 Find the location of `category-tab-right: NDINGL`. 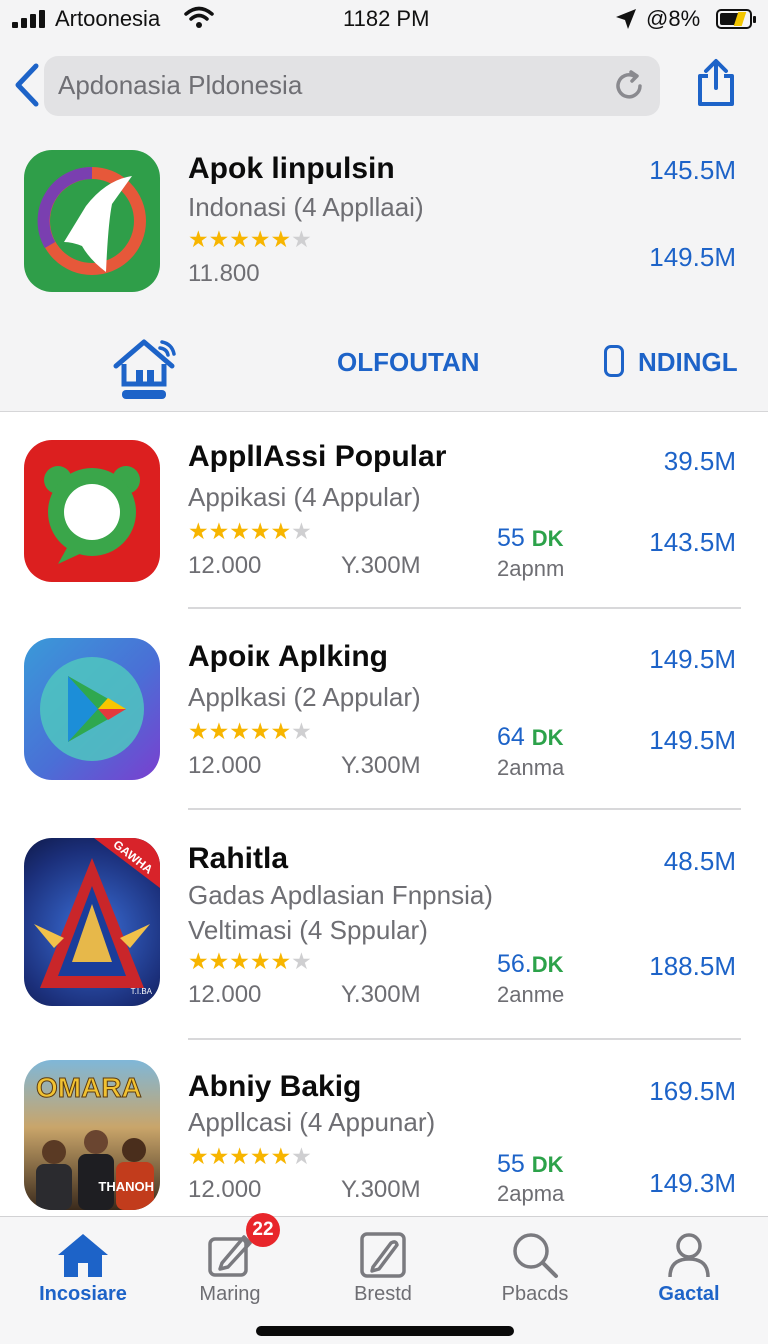

category-tab-right: NDINGL is located at coordinates (688, 362).